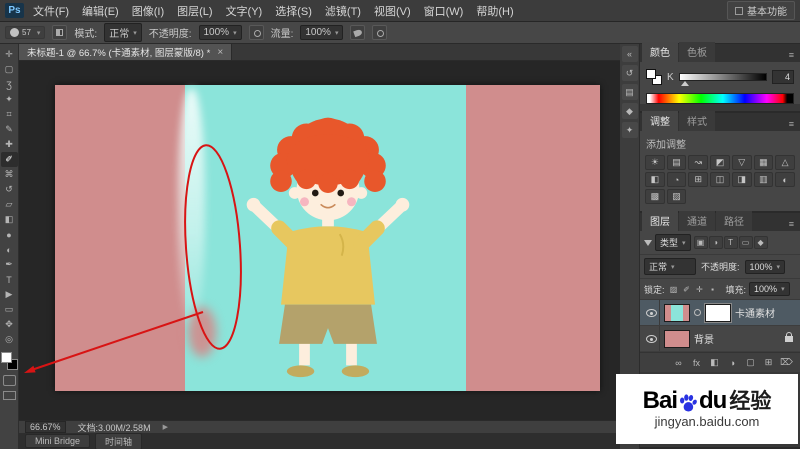 The image size is (800, 449). Describe the element at coordinates (720, 339) in the screenshot. I see `layer-row-background: 背景` at that location.